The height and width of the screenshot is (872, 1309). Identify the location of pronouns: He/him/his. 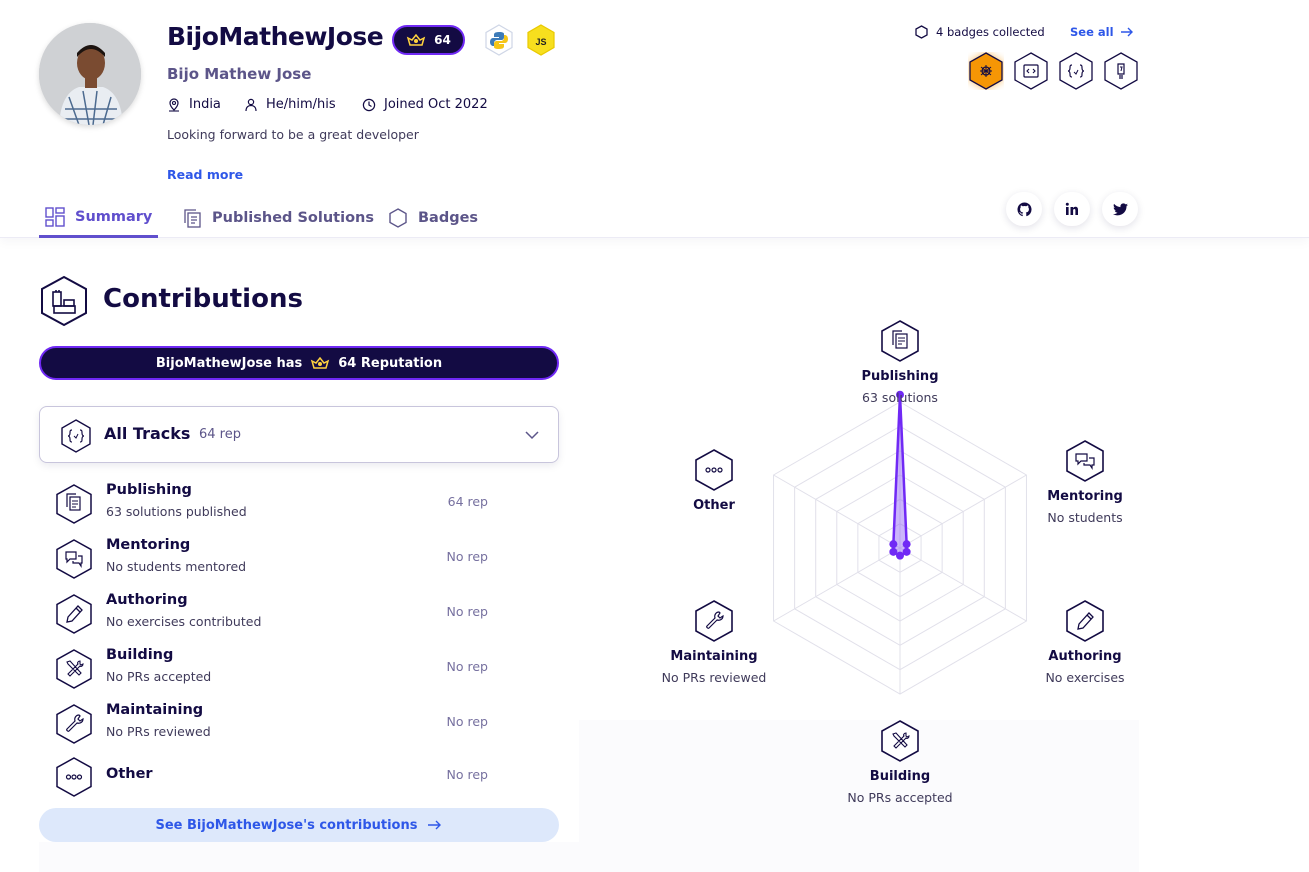
(290, 104).